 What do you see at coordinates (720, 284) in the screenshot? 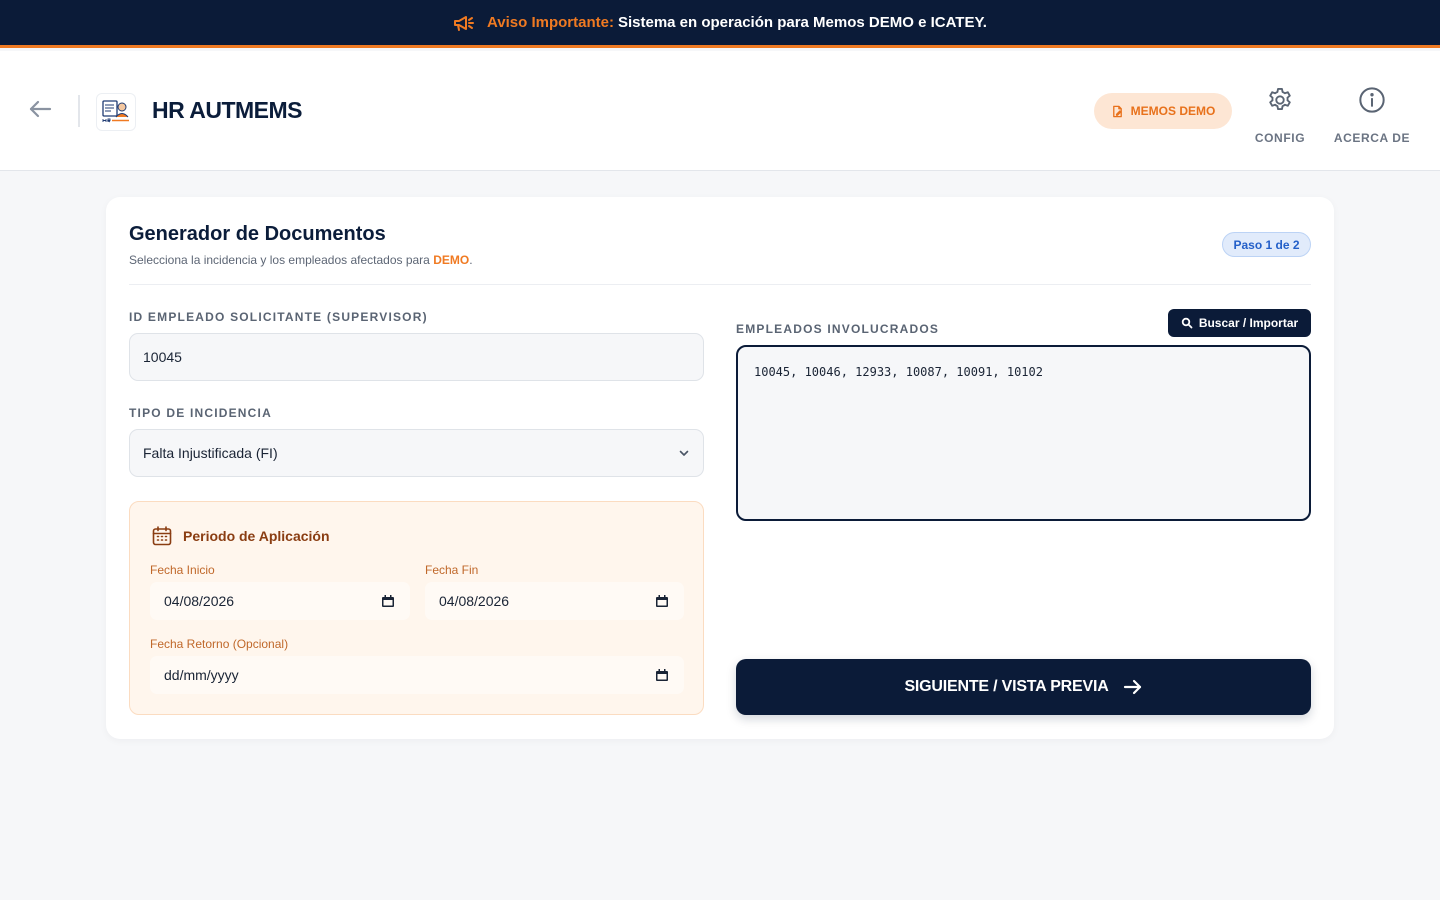
I see `card-divider` at bounding box center [720, 284].